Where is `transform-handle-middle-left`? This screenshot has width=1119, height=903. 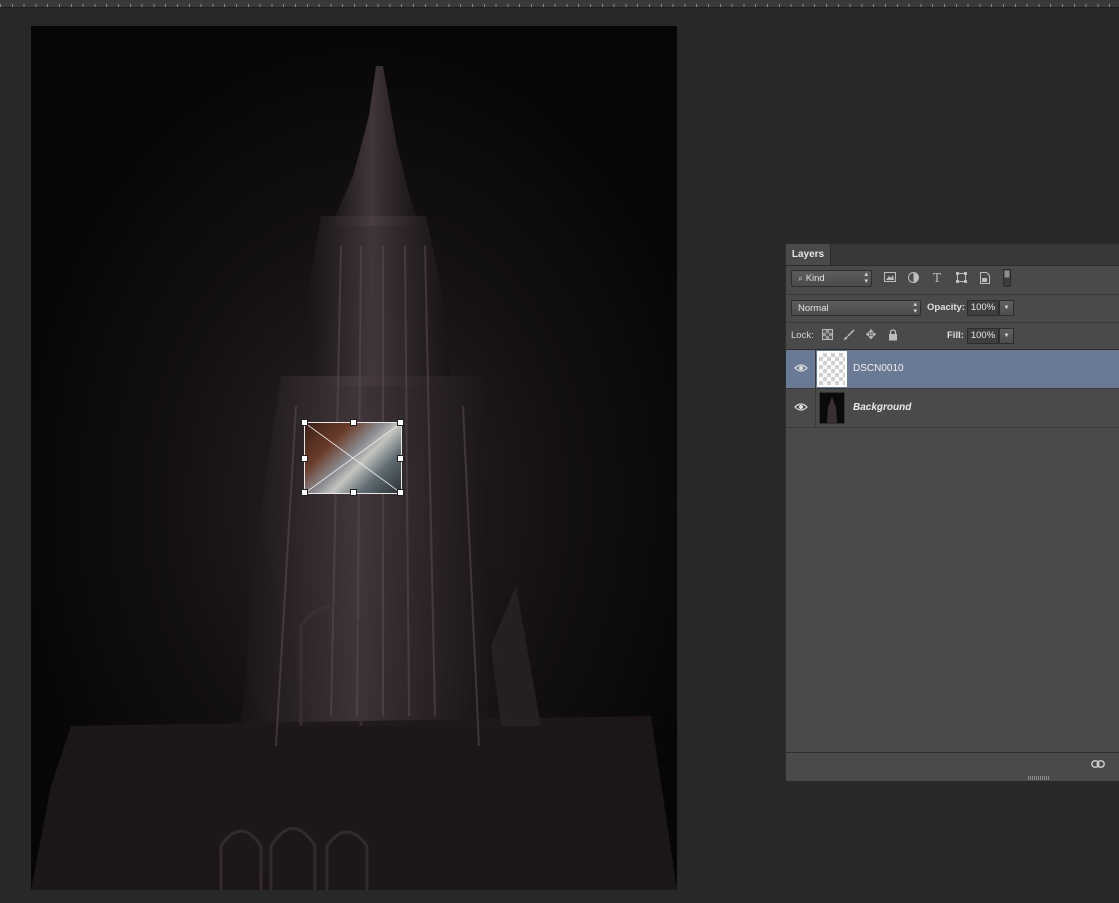 transform-handle-middle-left is located at coordinates (304, 458).